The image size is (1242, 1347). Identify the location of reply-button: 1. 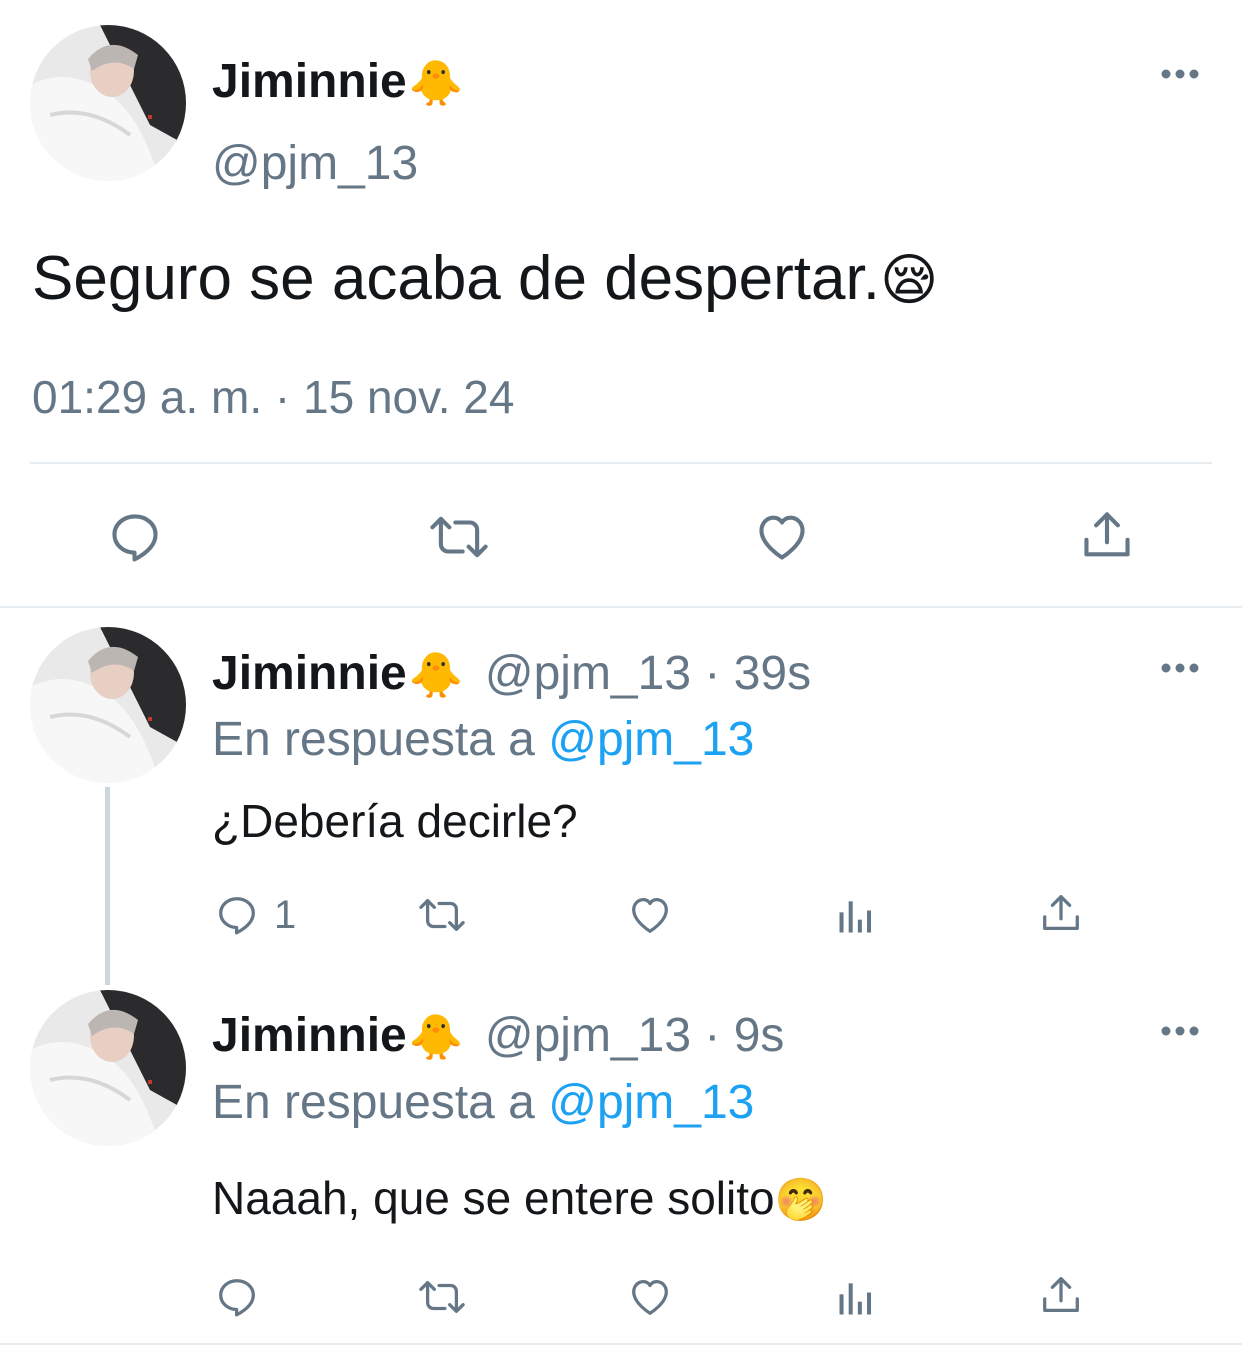
(255, 915).